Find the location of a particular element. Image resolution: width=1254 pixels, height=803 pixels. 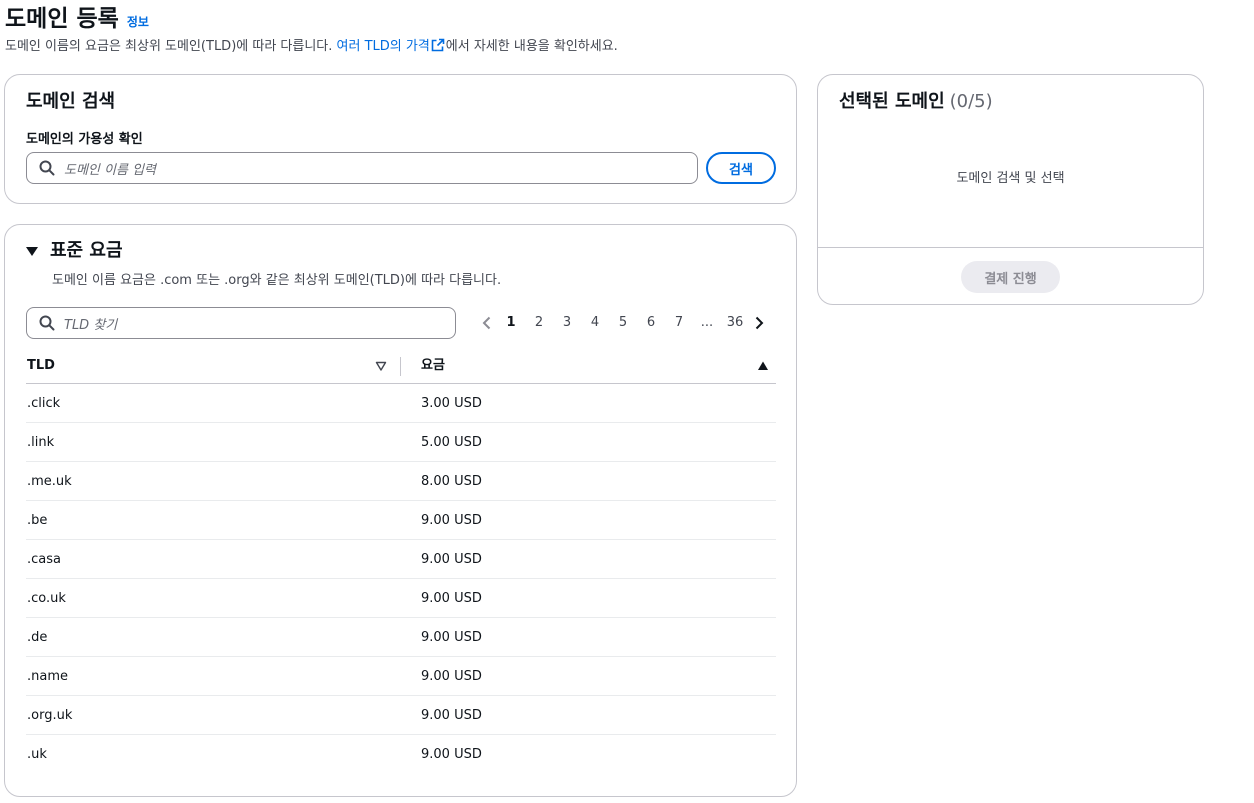

price-cell: 8.00 USD is located at coordinates (451, 481).